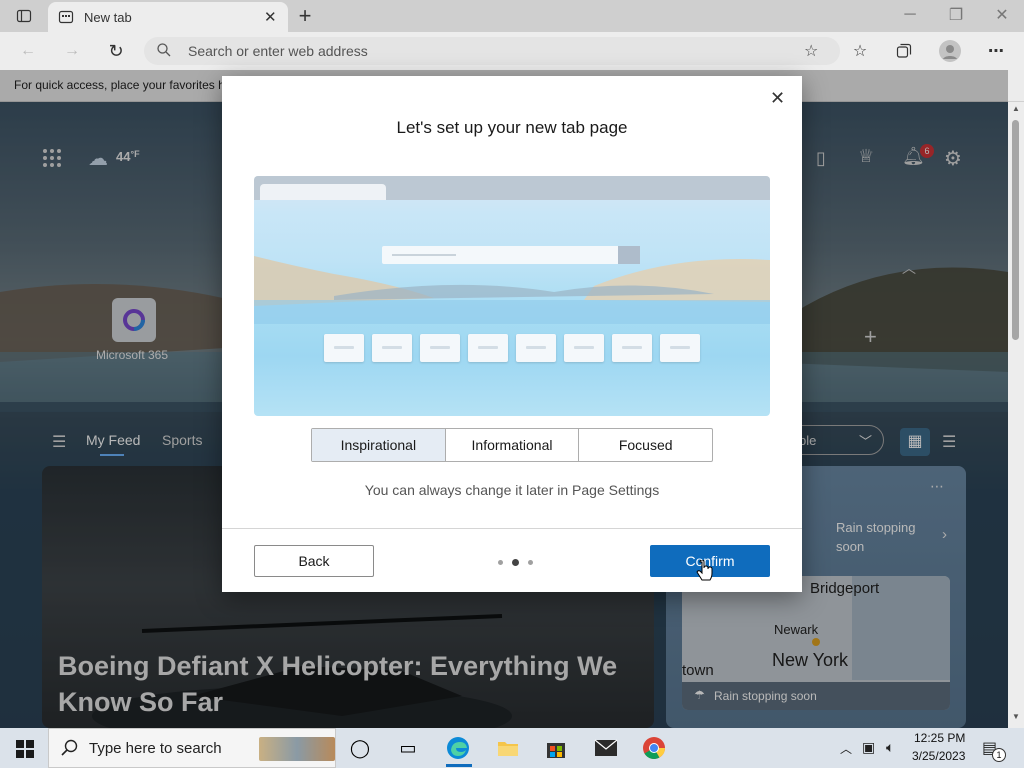  Describe the element at coordinates (1015, 230) in the screenshot. I see `scrollbar-thumb` at that location.